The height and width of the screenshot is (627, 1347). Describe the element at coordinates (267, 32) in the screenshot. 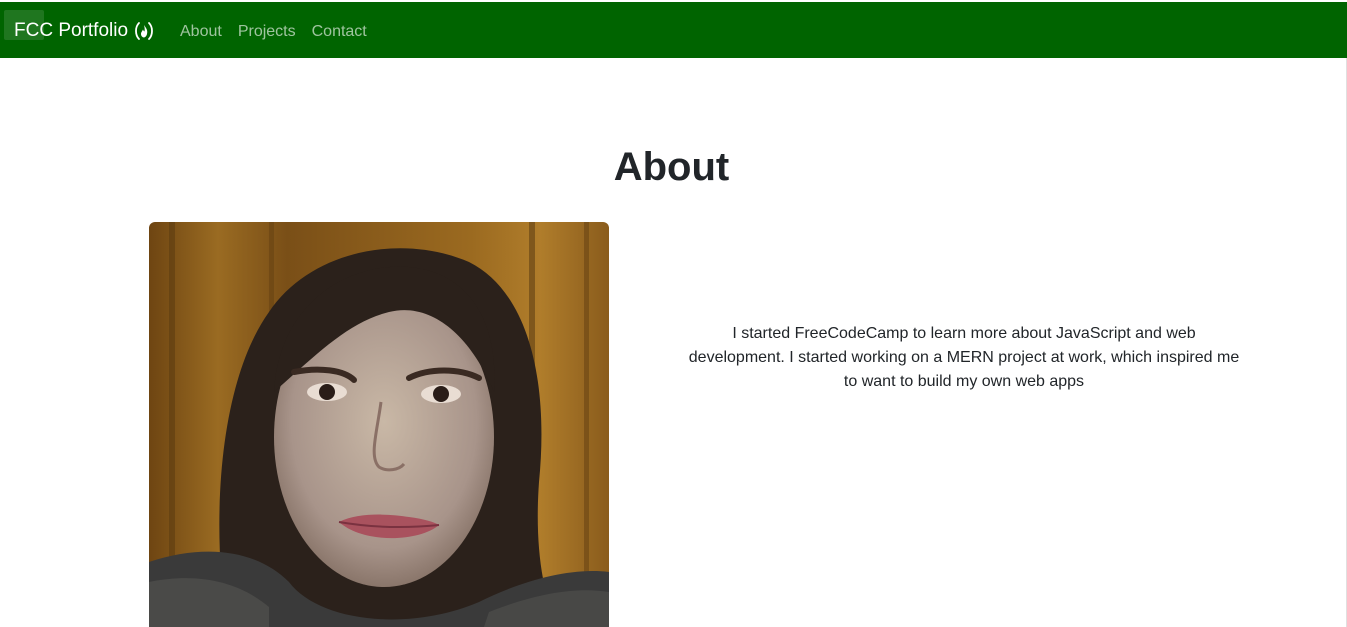

I see `nav-link-projects: Projects` at that location.